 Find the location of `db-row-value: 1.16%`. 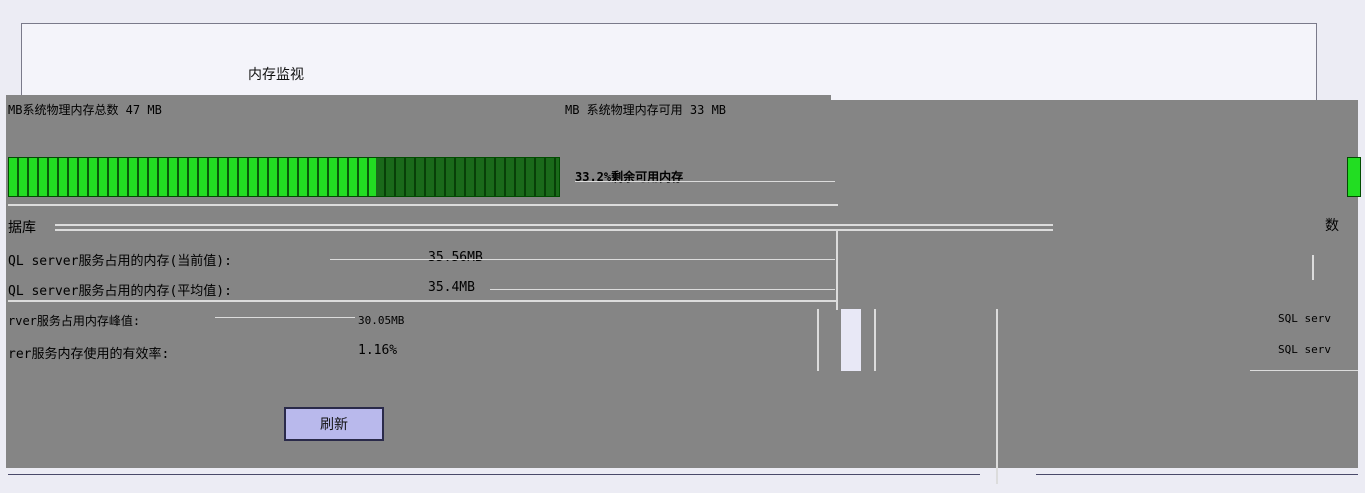

db-row-value: 1.16% is located at coordinates (378, 350).